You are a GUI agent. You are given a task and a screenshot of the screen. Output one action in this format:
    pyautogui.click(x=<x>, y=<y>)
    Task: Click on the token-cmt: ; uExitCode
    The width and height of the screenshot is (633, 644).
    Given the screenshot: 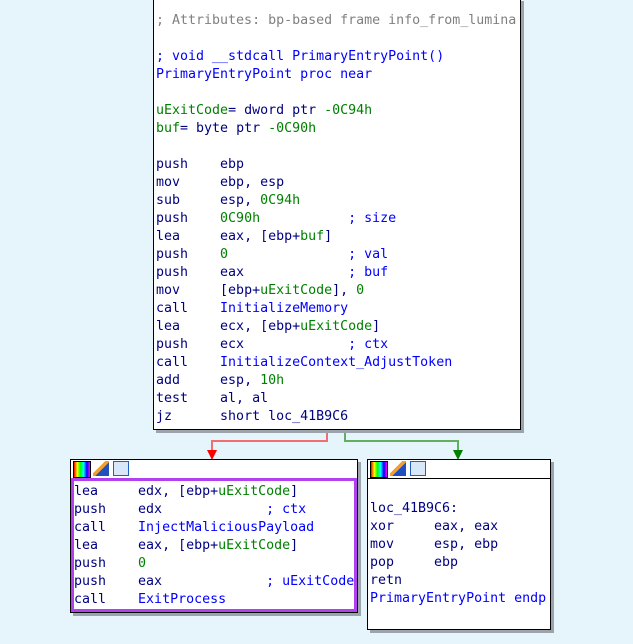 What is the action you would take?
    pyautogui.click(x=258, y=581)
    